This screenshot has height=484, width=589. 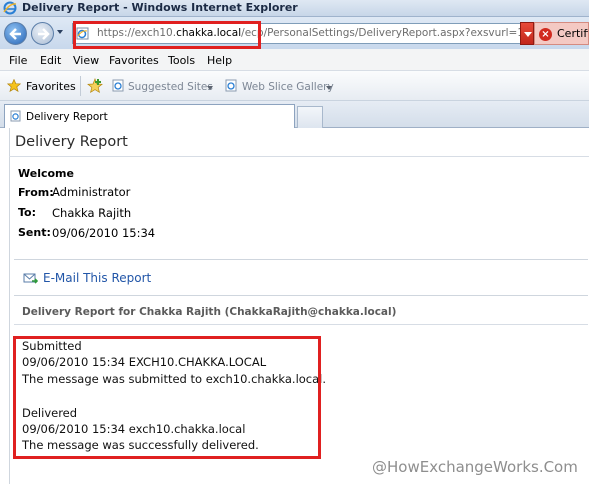 I want to click on sent-label: Sent:, so click(x=34, y=232).